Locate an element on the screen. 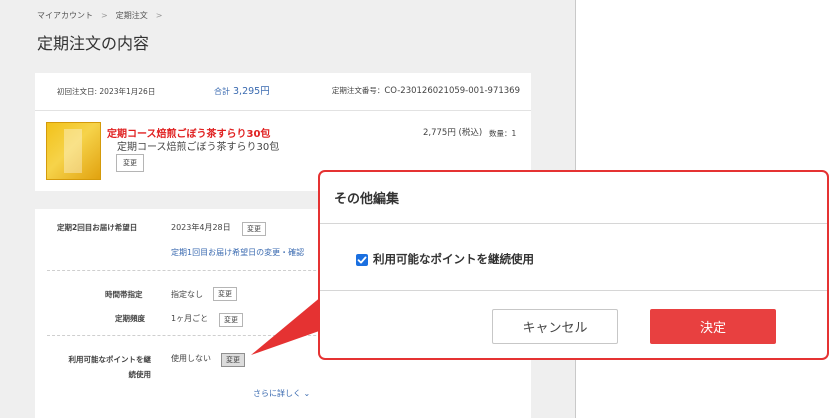 The width and height of the screenshot is (830, 418). order-number-label: 定期注文番号： is located at coordinates (358, 90).